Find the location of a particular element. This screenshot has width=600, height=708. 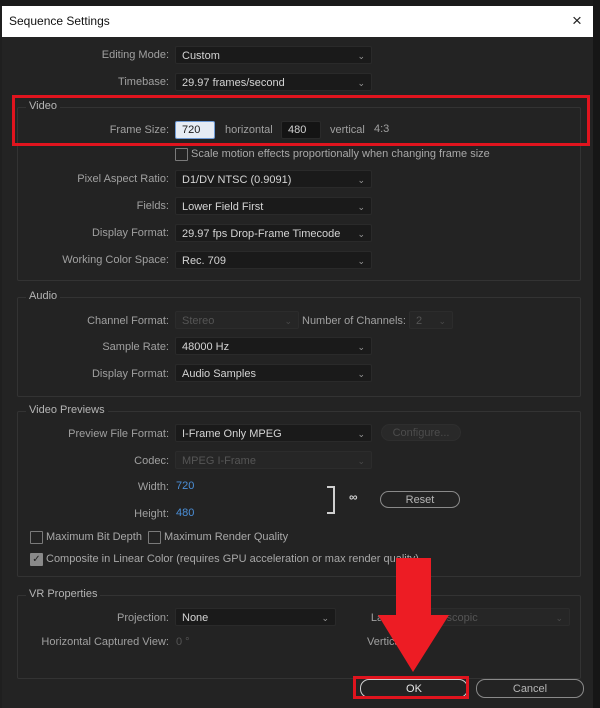

down-arrow-icon is located at coordinates (413, 615).